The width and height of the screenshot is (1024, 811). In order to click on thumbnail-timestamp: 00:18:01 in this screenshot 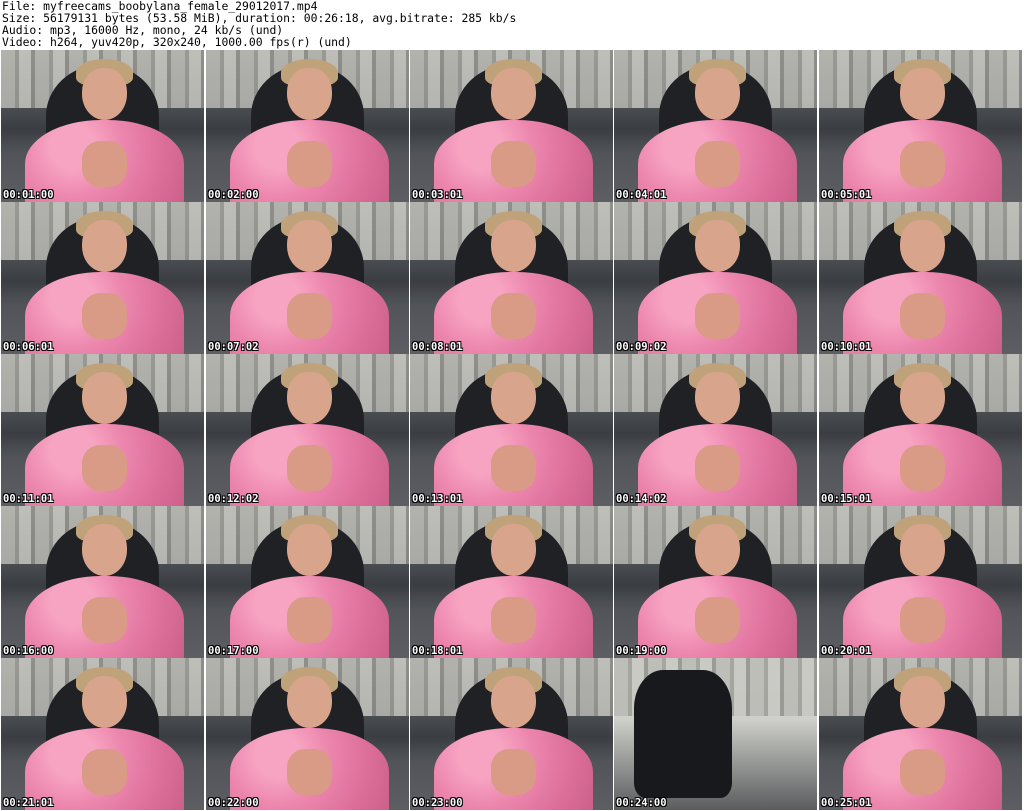, I will do `click(437, 651)`.